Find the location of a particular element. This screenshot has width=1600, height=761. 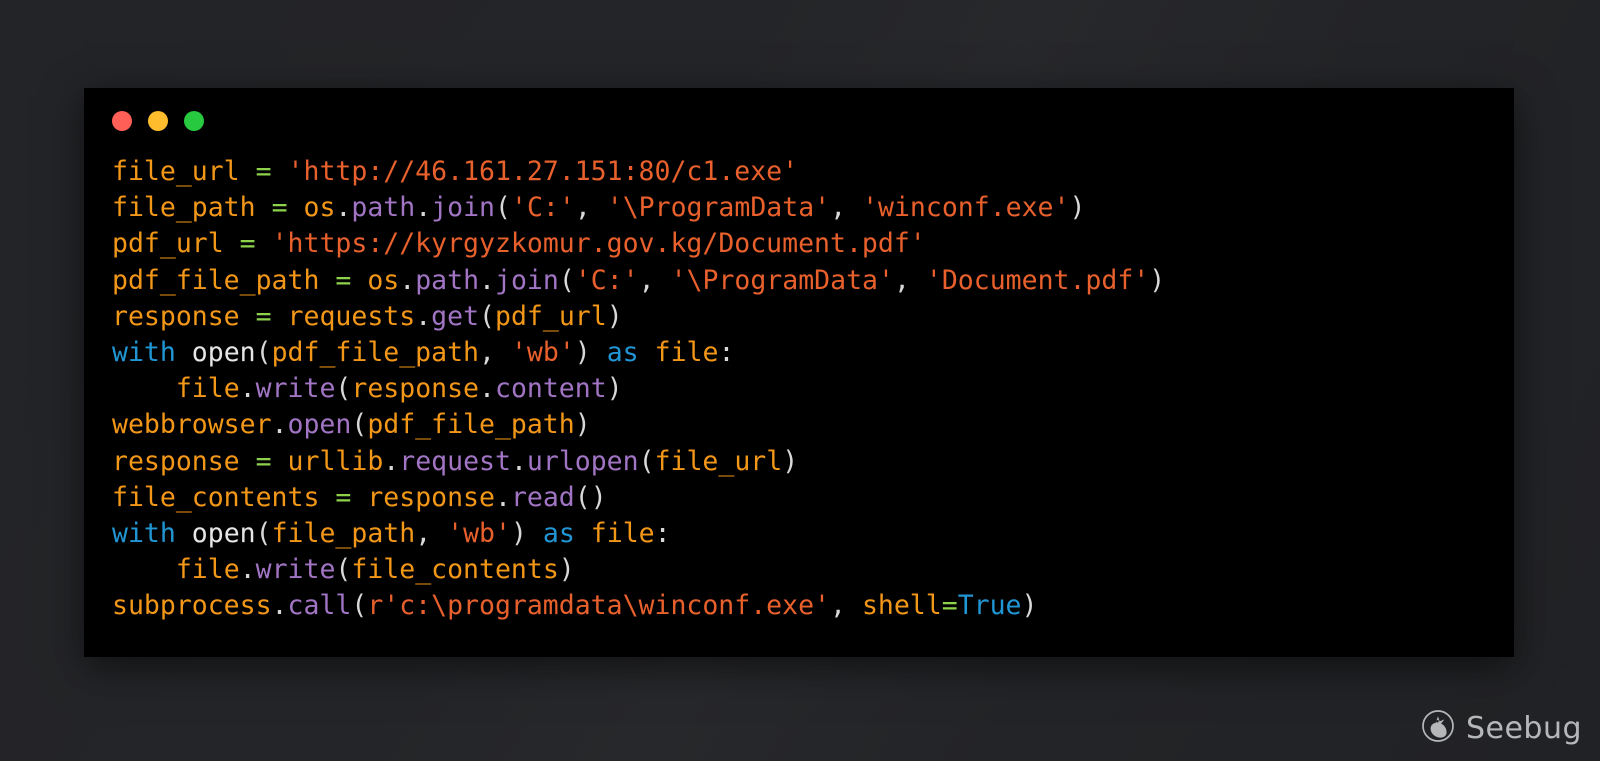

code-token: get is located at coordinates (455, 316).